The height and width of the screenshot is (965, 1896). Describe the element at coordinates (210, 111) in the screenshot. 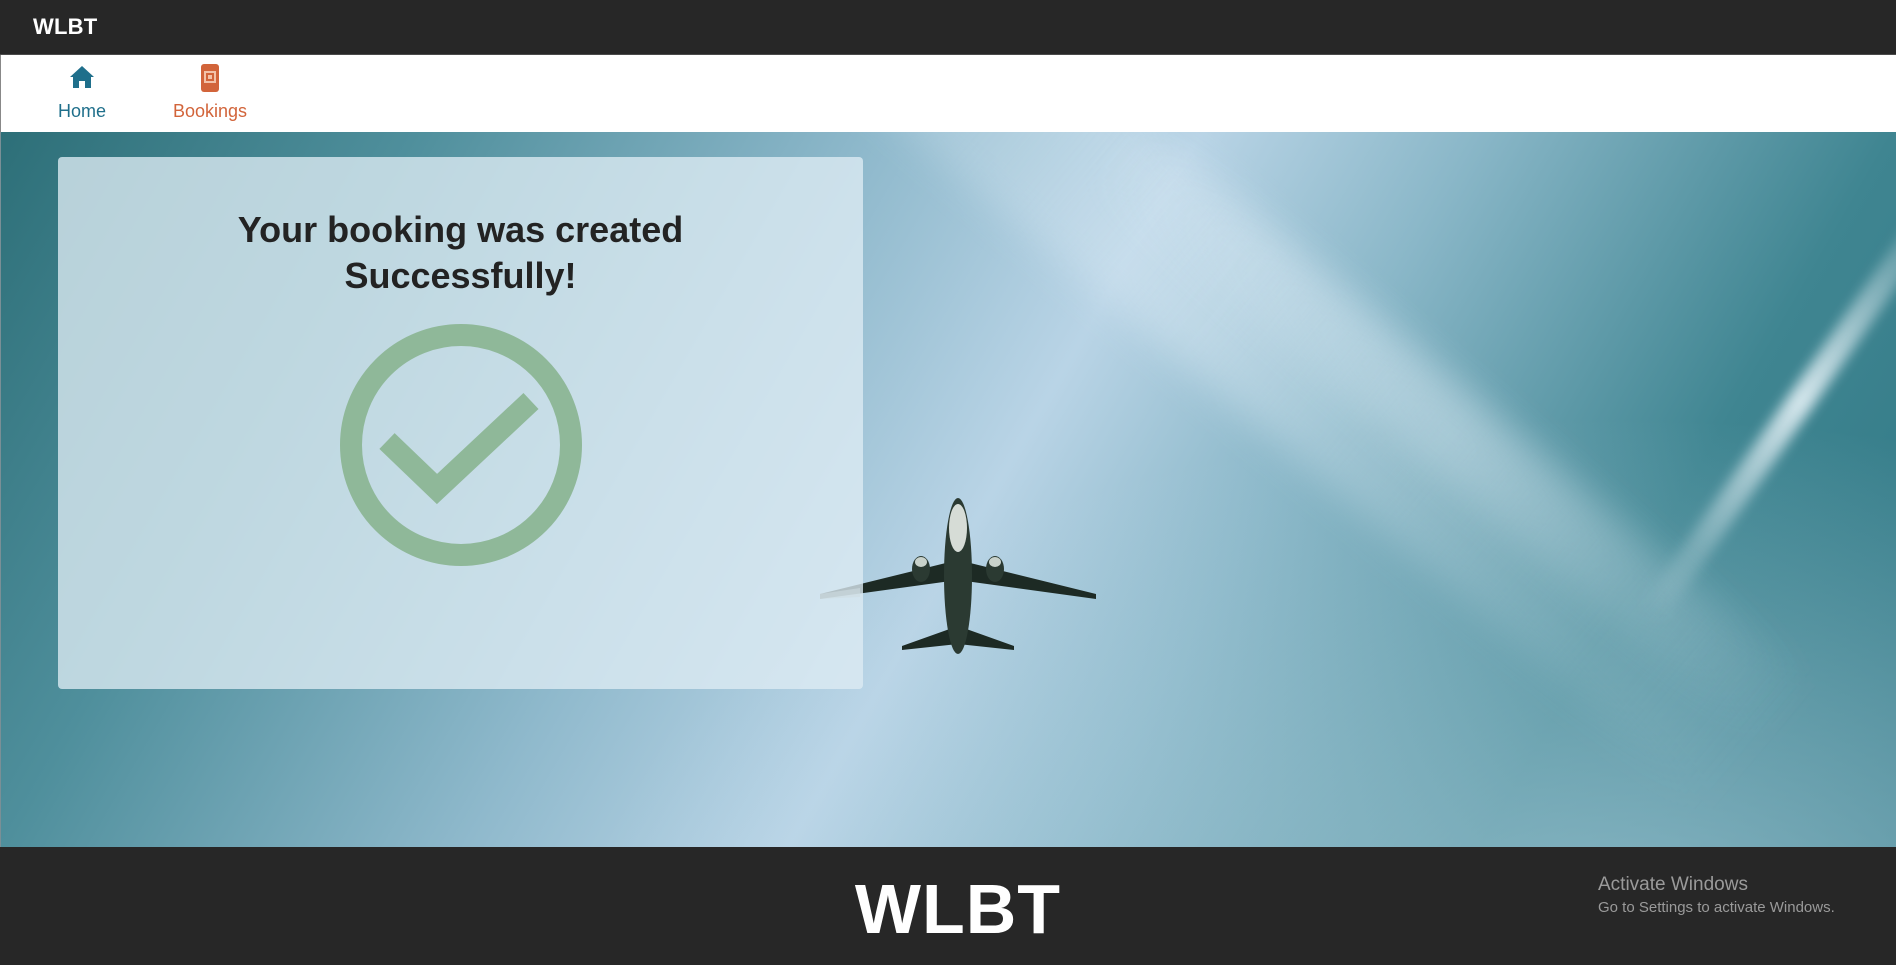

I see `nav-item-bookings-label: Bookings` at that location.